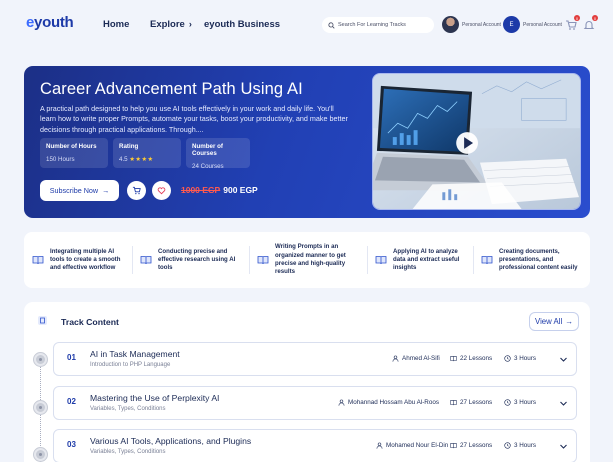 This screenshot has height=462, width=613. Describe the element at coordinates (71, 357) in the screenshot. I see `course-number: 01` at that location.